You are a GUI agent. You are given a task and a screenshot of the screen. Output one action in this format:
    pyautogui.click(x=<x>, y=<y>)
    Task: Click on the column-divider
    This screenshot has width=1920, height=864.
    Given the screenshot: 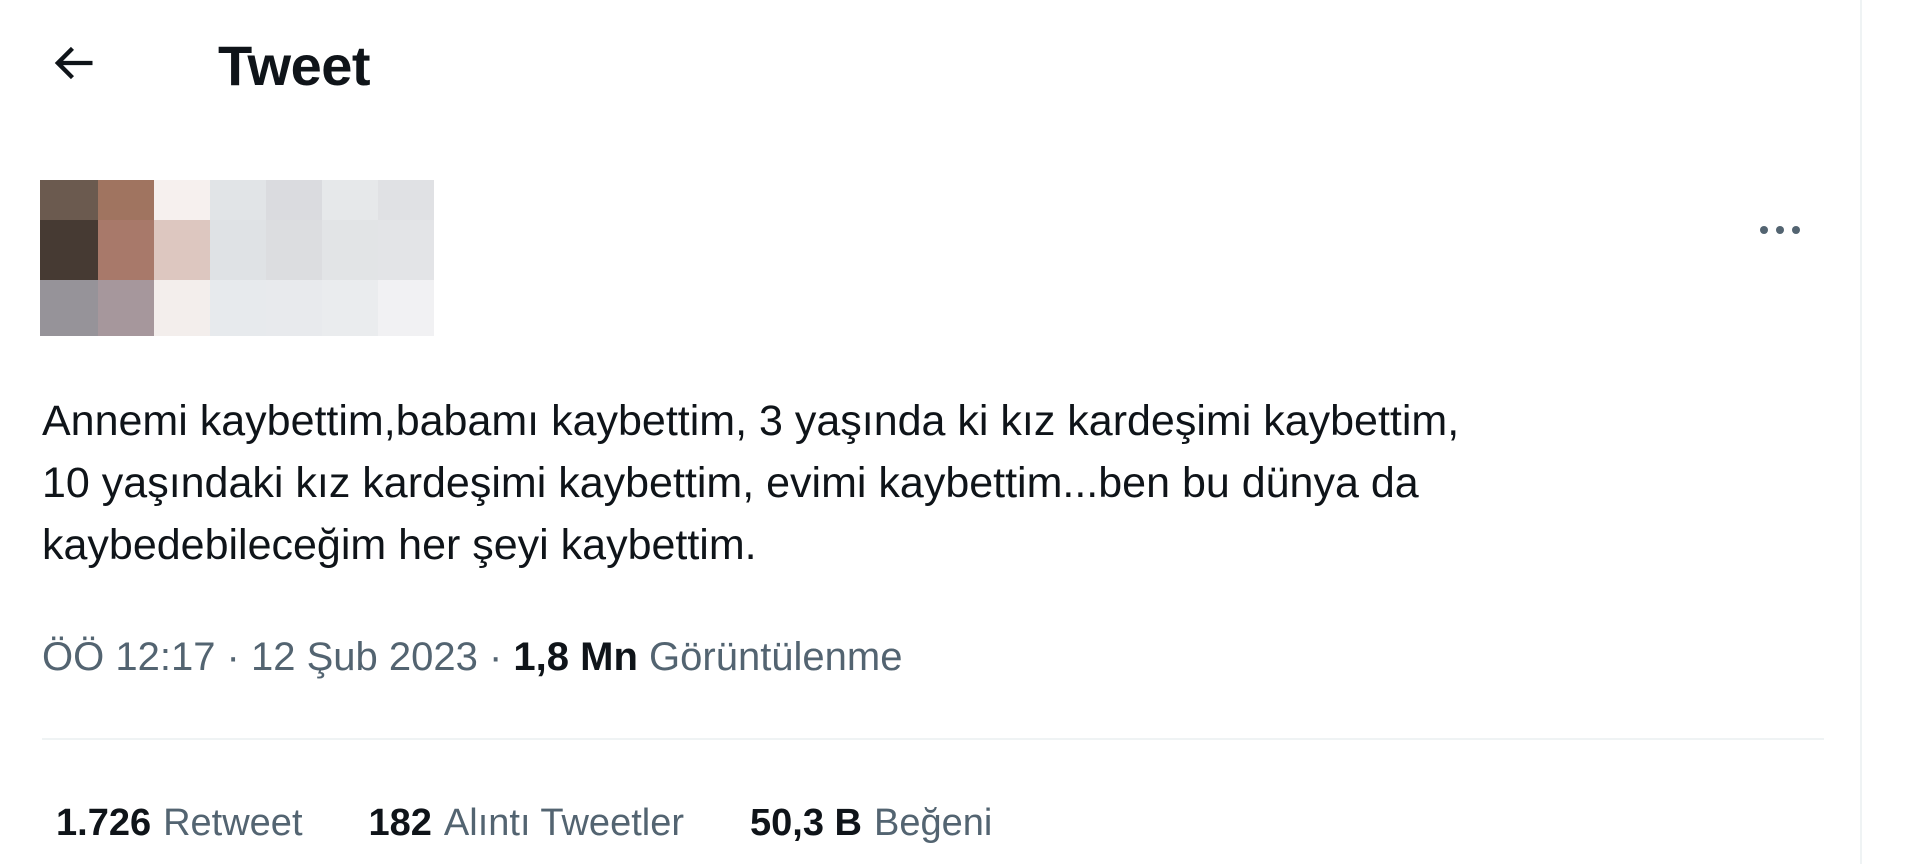 What is the action you would take?
    pyautogui.click(x=1861, y=432)
    